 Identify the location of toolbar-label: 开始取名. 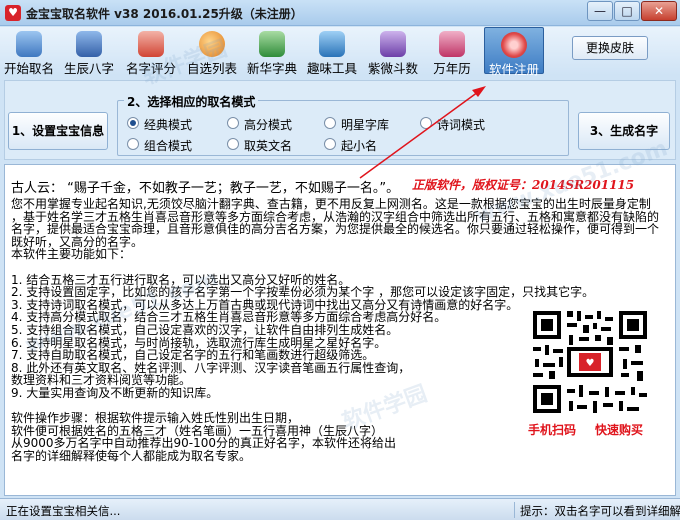
(28, 68).